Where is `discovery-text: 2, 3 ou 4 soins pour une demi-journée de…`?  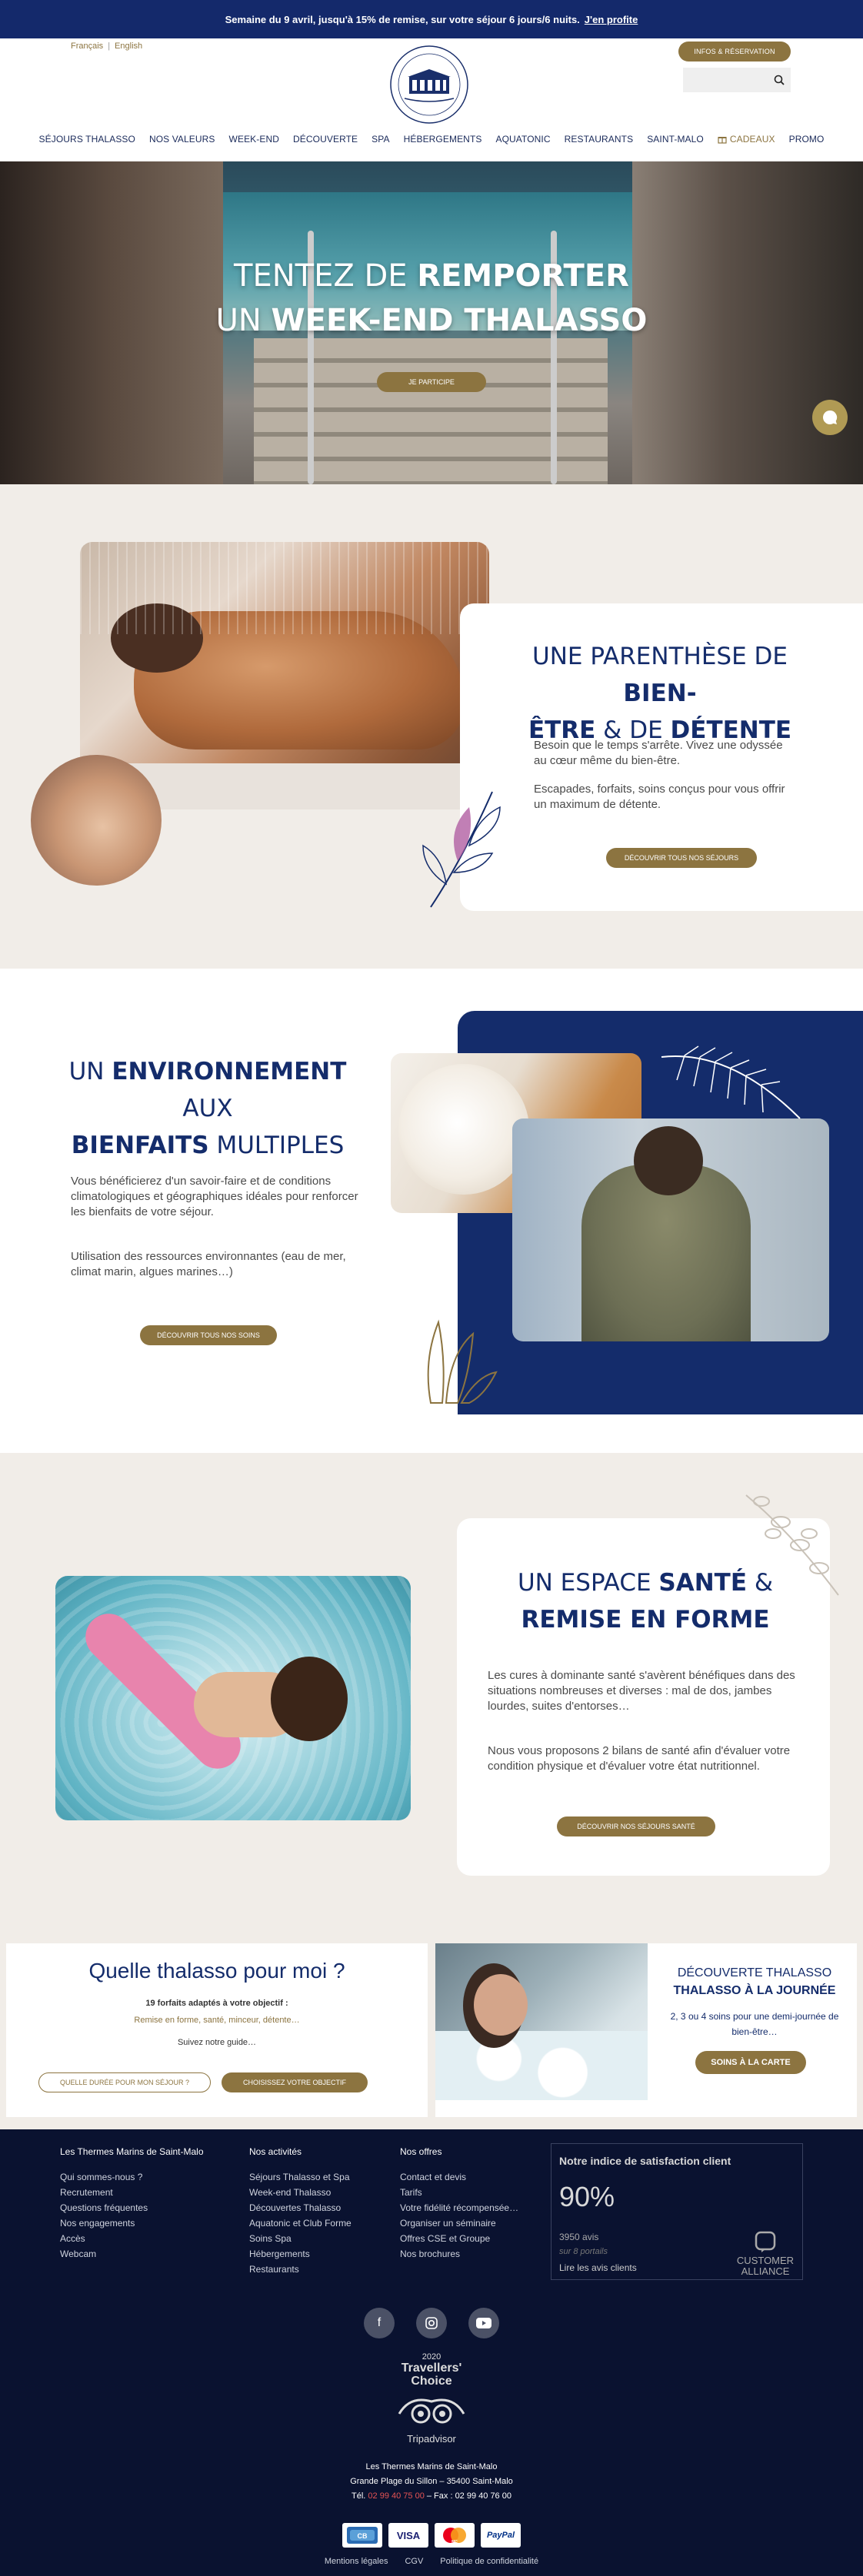
discovery-text: 2, 3 ou 4 soins pour une demi-journée de… is located at coordinates (754, 2024).